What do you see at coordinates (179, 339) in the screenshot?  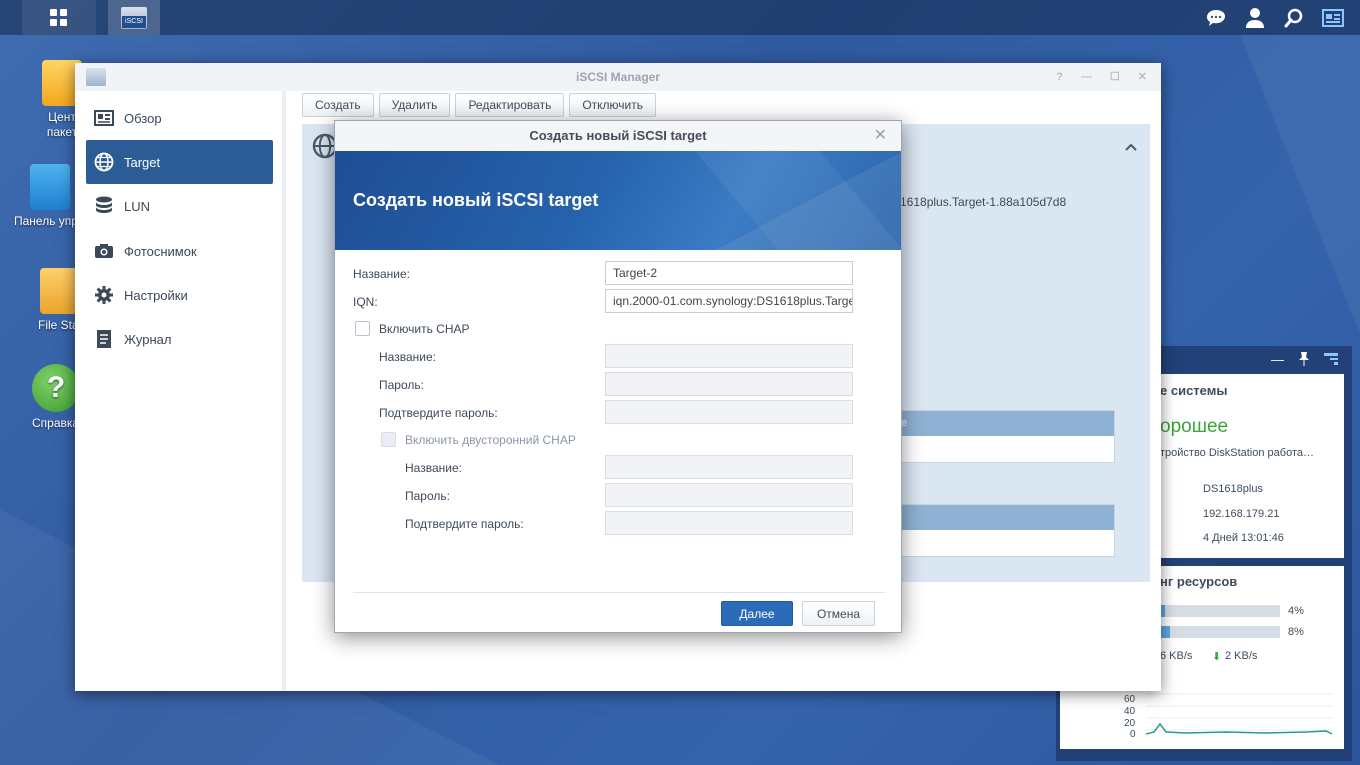 I see `sidebar-item-log: Журнал` at bounding box center [179, 339].